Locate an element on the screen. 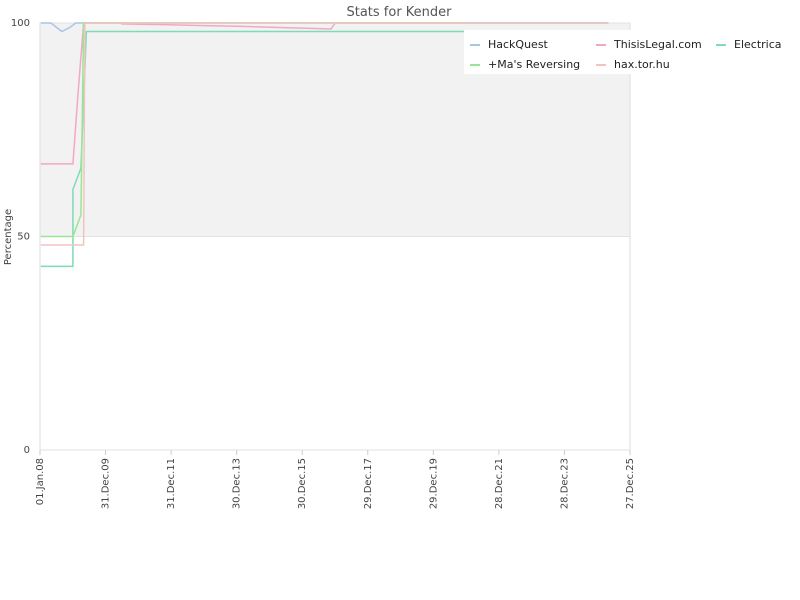 The width and height of the screenshot is (800, 600). chart-title: Stats for Kender is located at coordinates (399, 12).